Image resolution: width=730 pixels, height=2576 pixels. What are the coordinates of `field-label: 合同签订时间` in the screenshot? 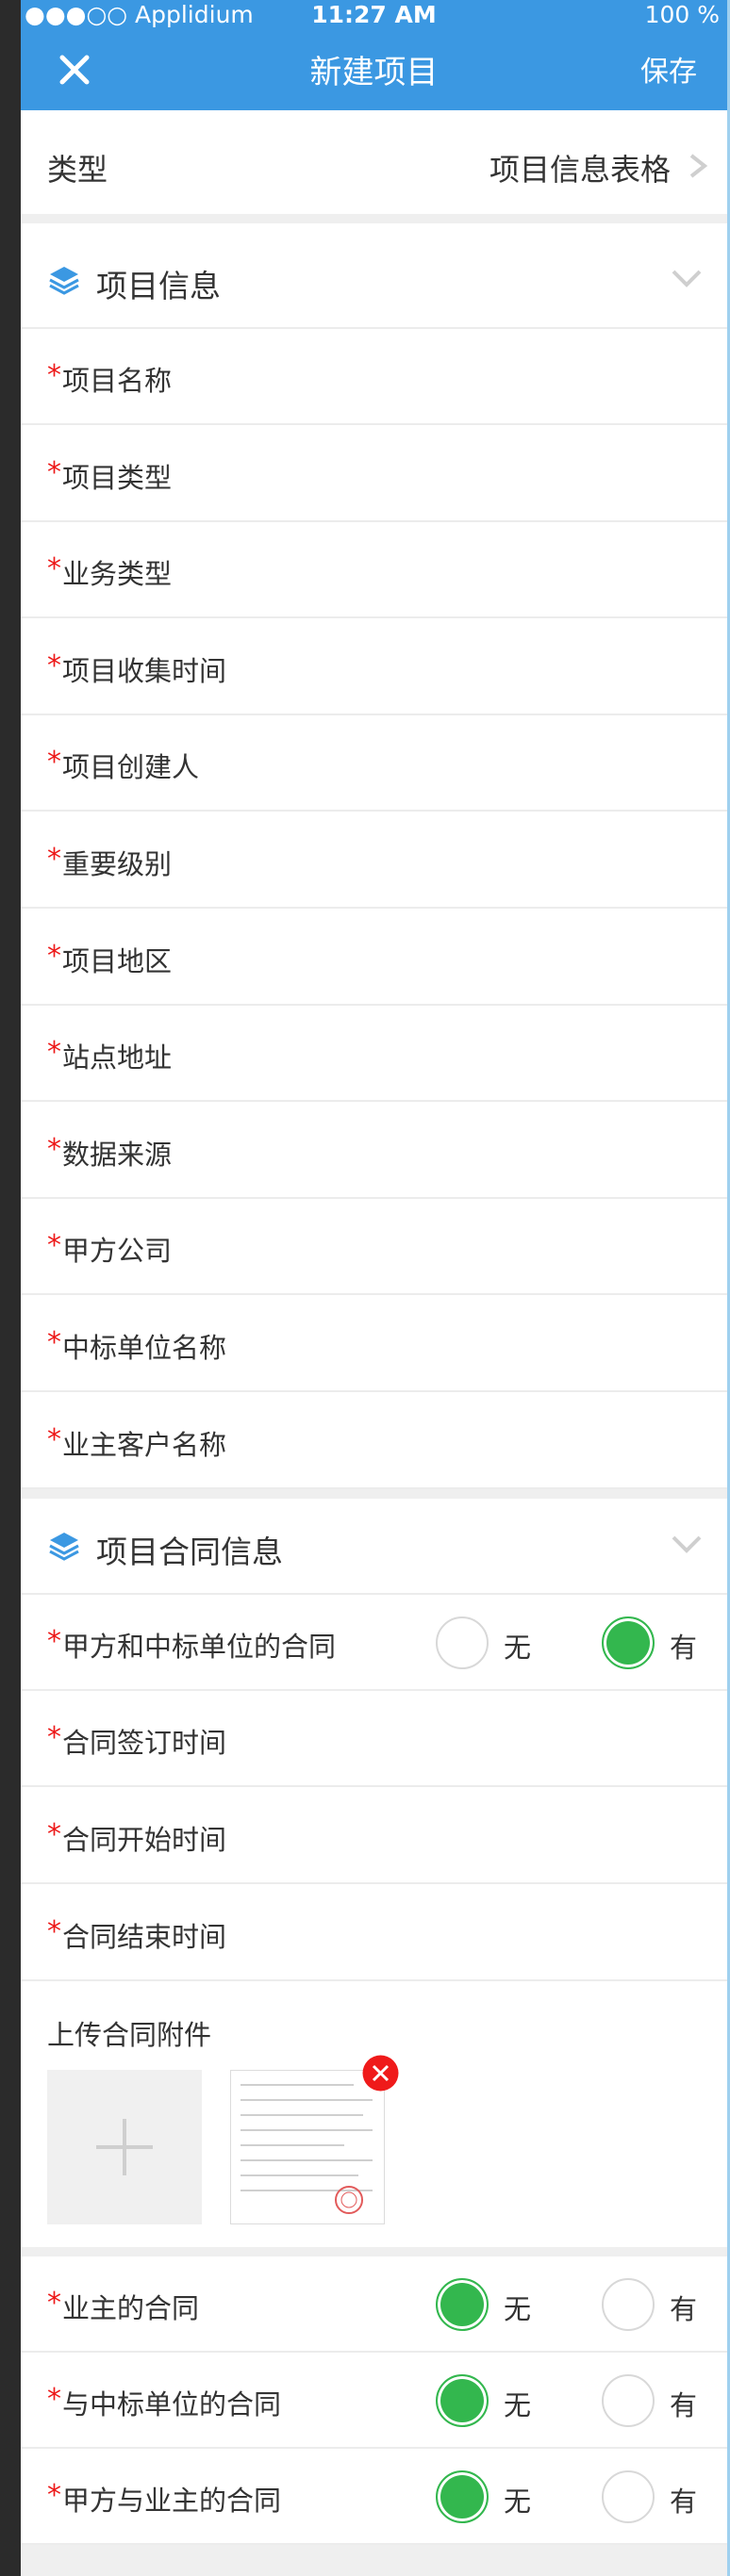 It's located at (144, 1743).